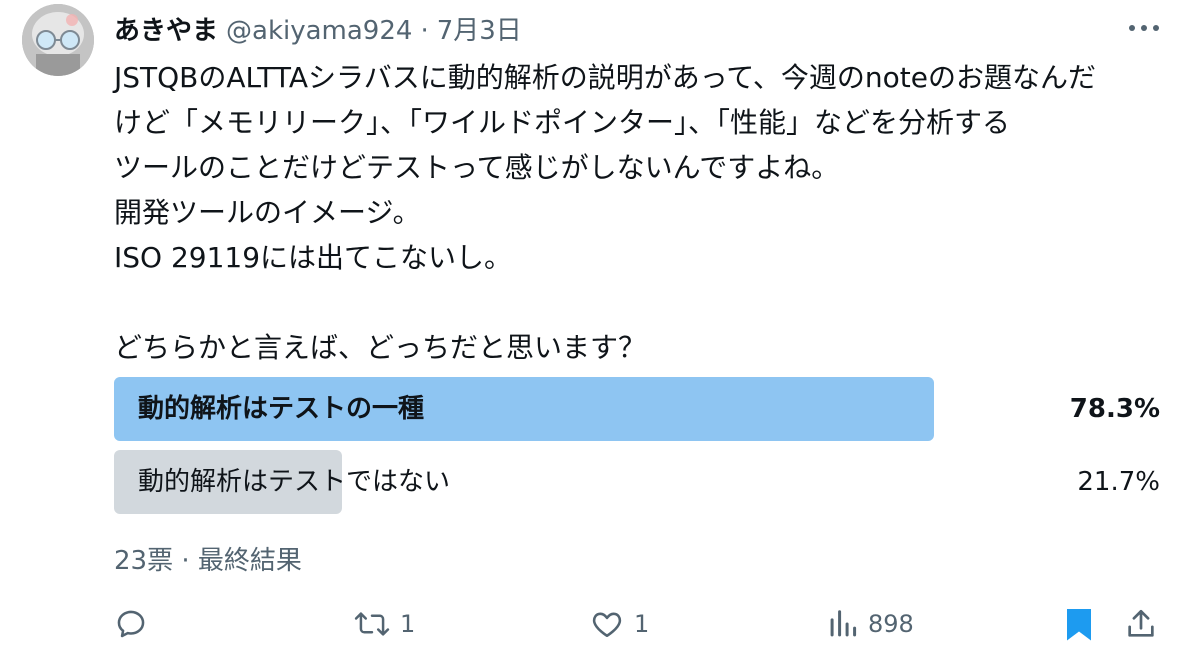 This screenshot has height=650, width=1200. I want to click on views-button: 898, so click(871, 624).